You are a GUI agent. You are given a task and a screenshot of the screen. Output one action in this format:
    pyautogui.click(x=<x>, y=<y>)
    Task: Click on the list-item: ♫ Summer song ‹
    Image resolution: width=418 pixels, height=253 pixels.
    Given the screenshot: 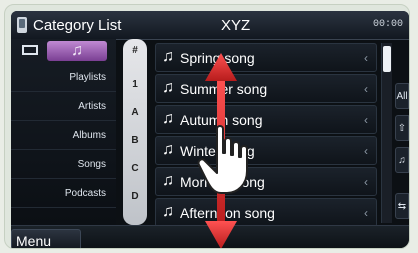 What is the action you would take?
    pyautogui.click(x=266, y=88)
    